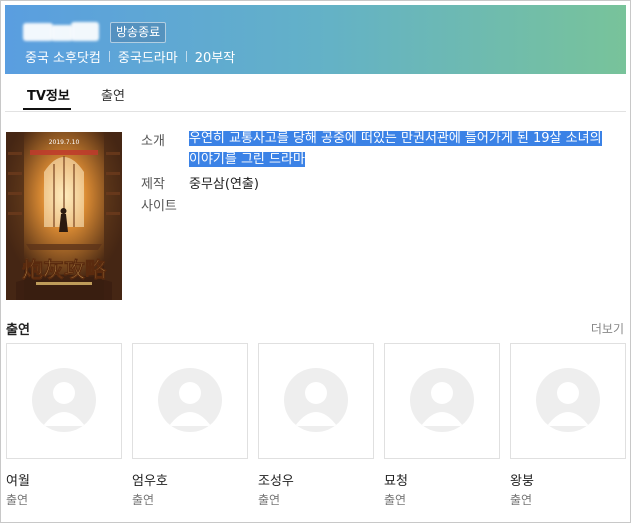 Image resolution: width=631 pixels, height=523 pixels. I want to click on production-value: 중무삼(연출), so click(224, 182).